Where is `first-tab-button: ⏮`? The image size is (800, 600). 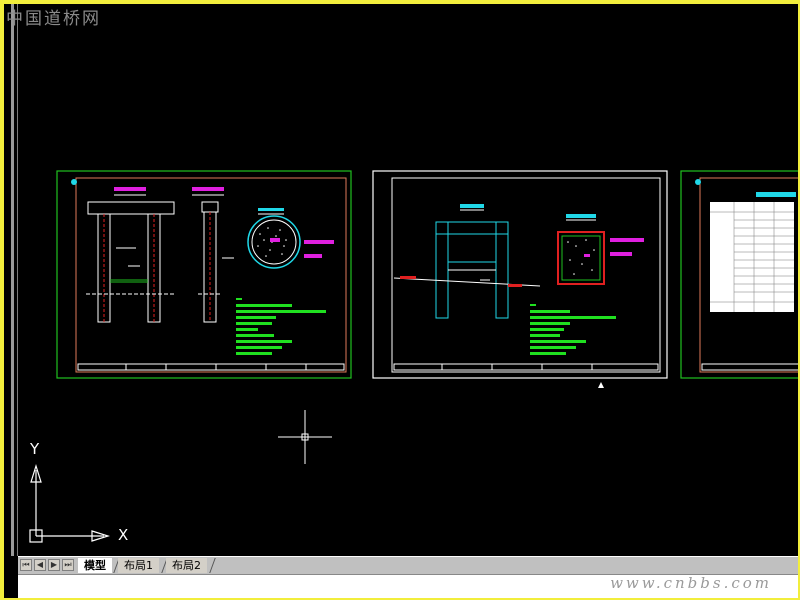 first-tab-button: ⏮ is located at coordinates (26, 565).